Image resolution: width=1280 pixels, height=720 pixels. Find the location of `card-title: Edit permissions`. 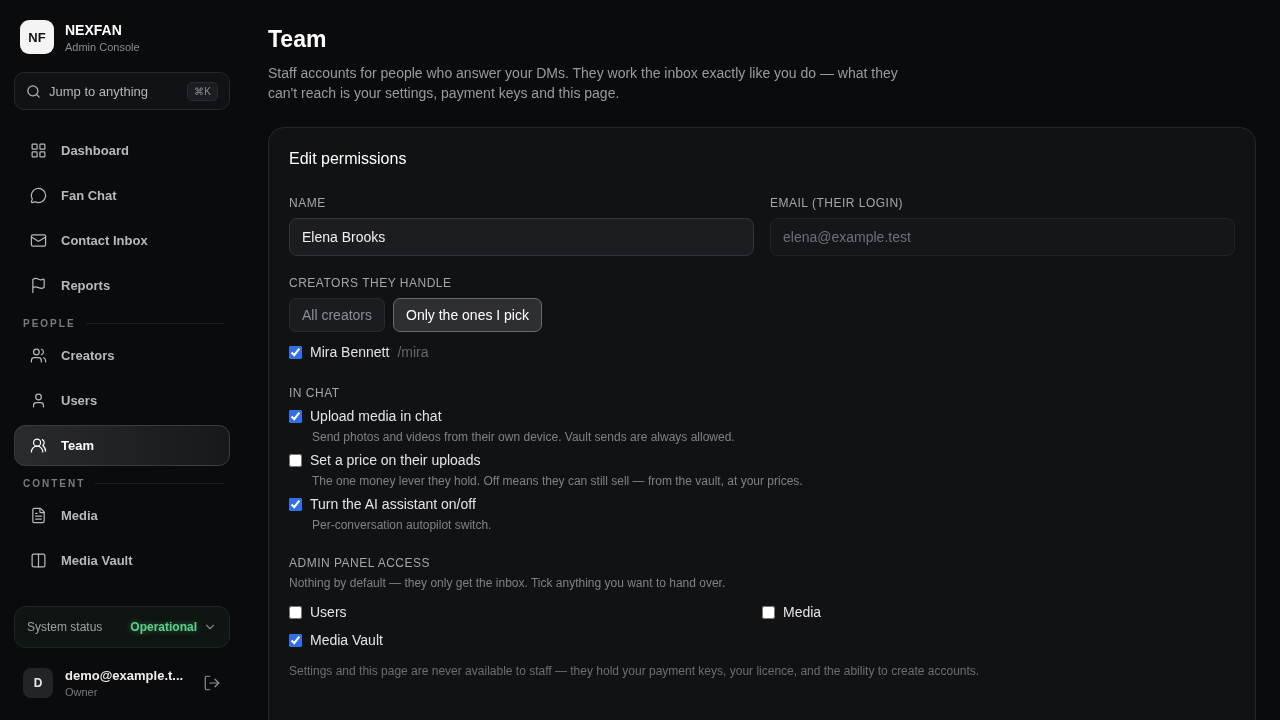

card-title: Edit permissions is located at coordinates (348, 159).